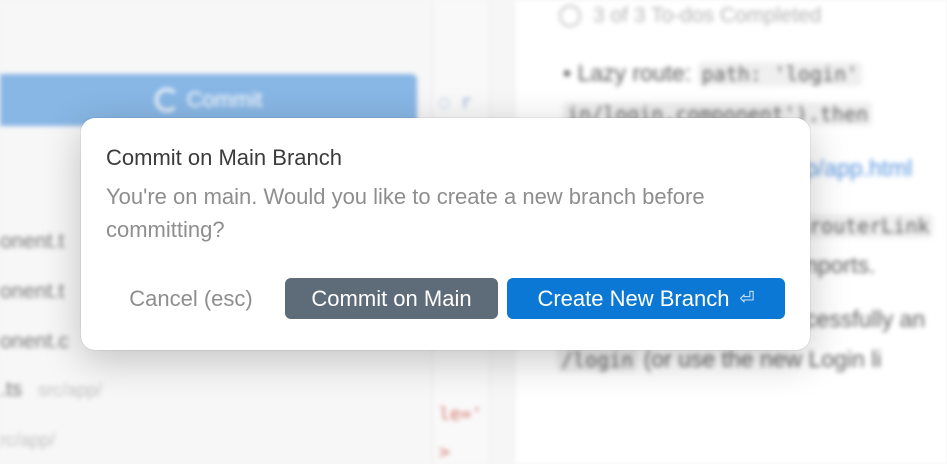  I want to click on commit-on-main-label: Commit on Main, so click(391, 298).